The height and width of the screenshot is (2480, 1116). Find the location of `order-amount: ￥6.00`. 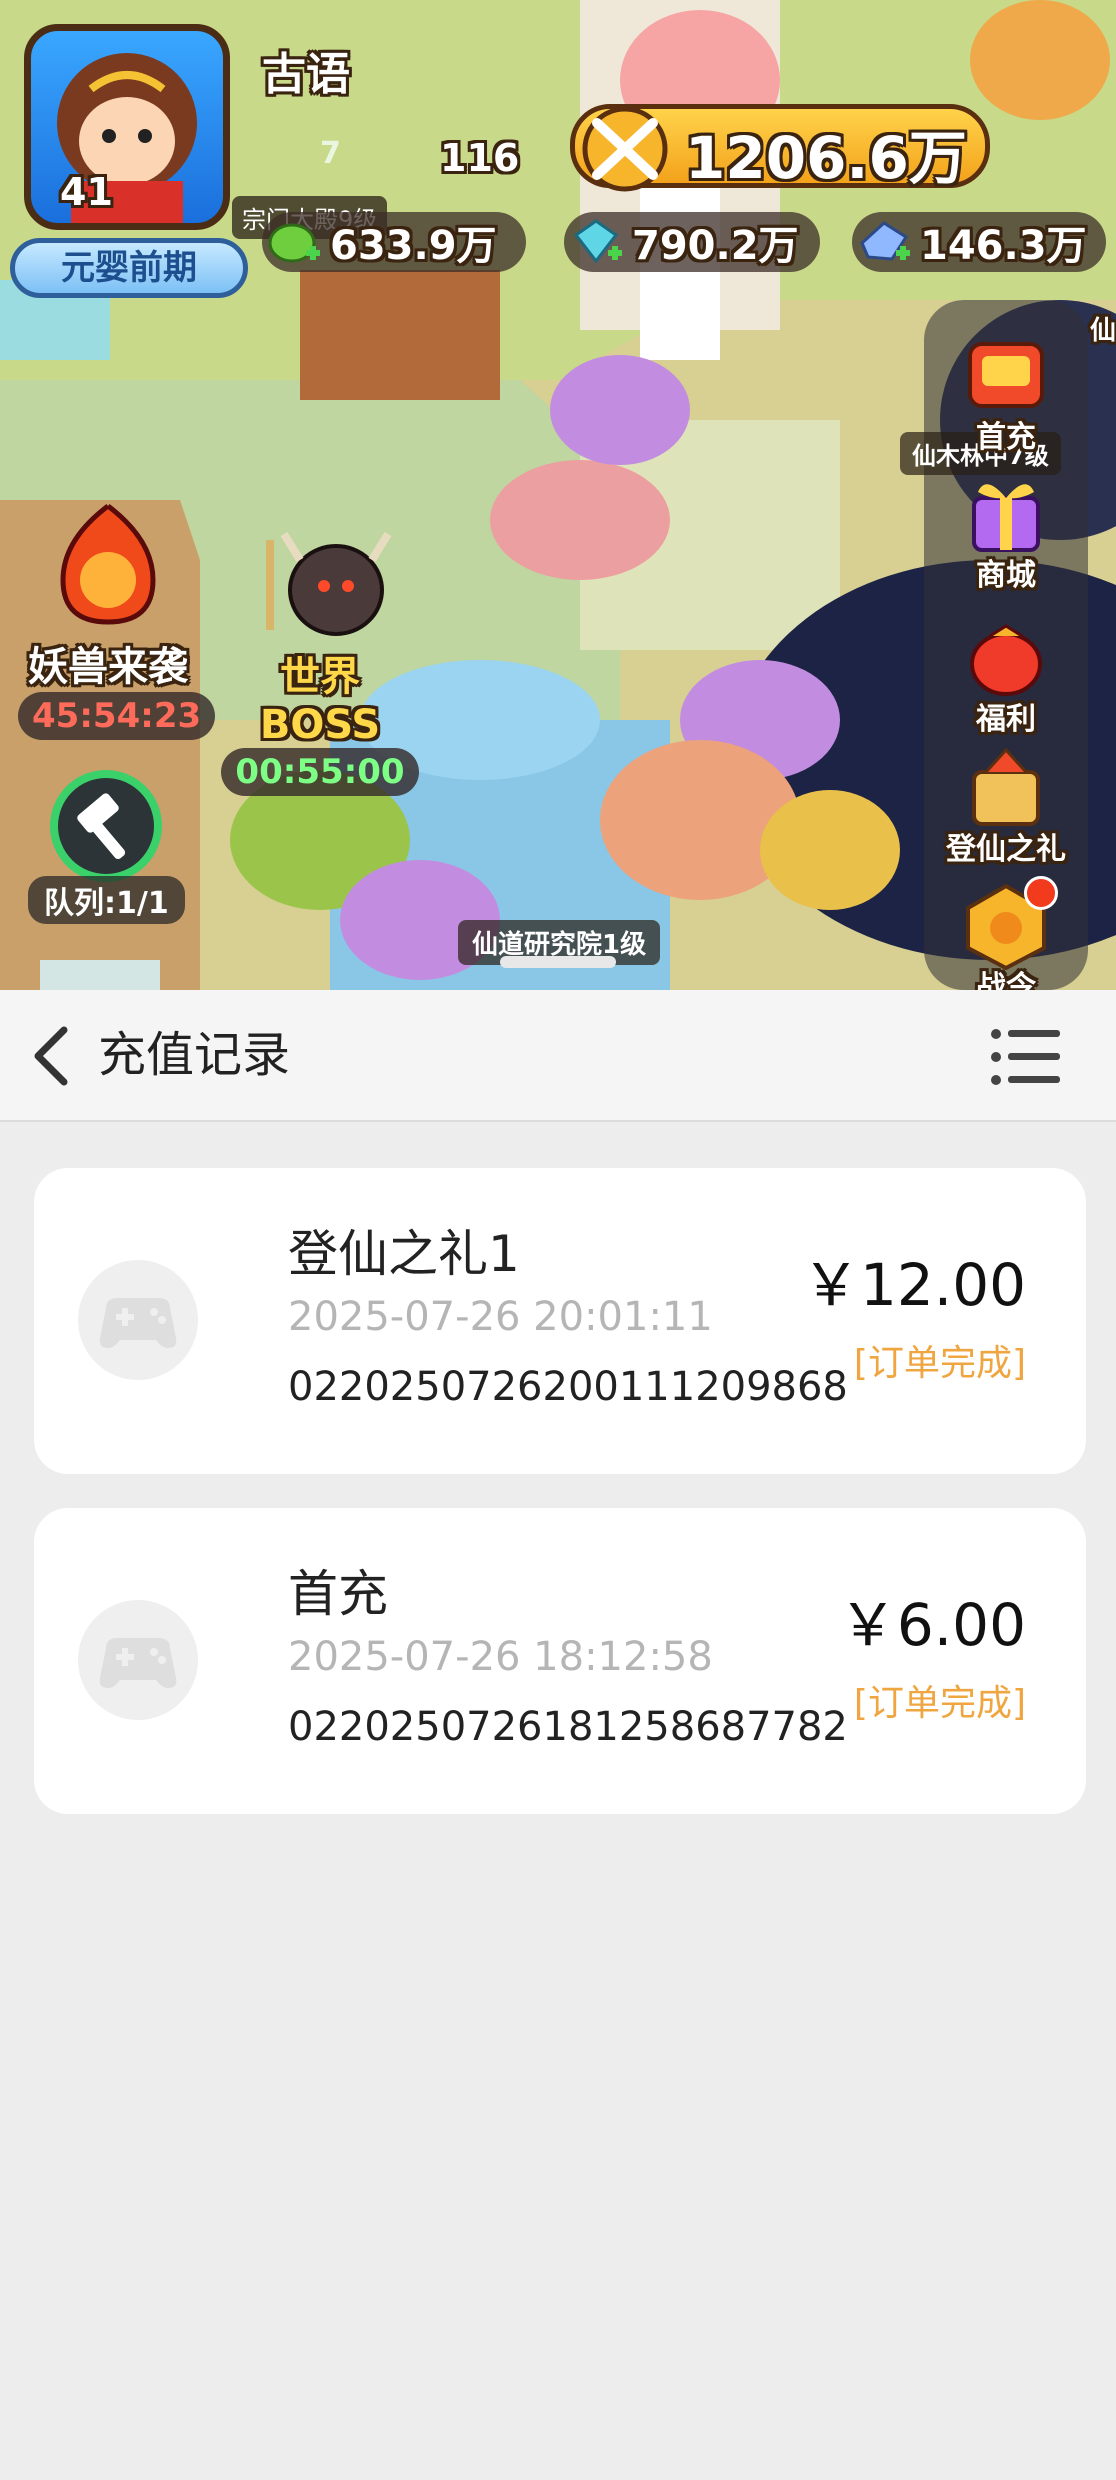

order-amount: ￥6.00 is located at coordinates (932, 1625).